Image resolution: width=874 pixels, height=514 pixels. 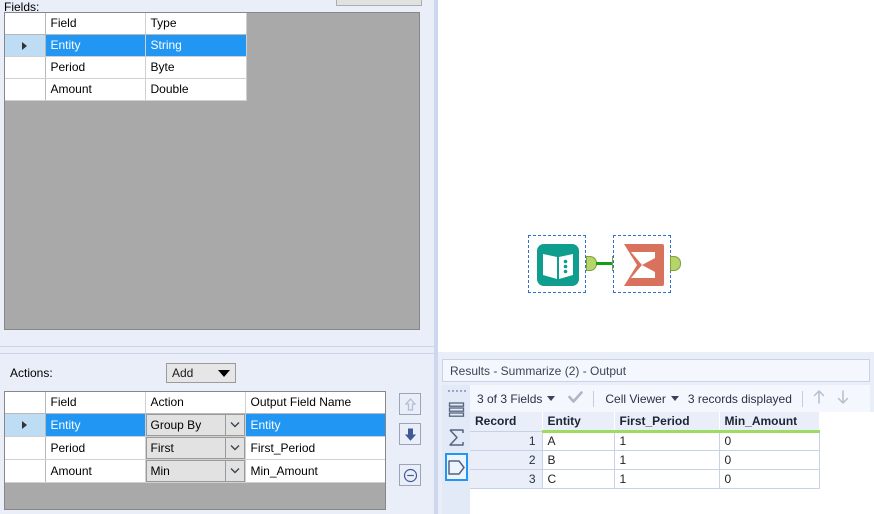 What do you see at coordinates (196, 67) in the screenshot?
I see `fields-cell-type: Byte` at bounding box center [196, 67].